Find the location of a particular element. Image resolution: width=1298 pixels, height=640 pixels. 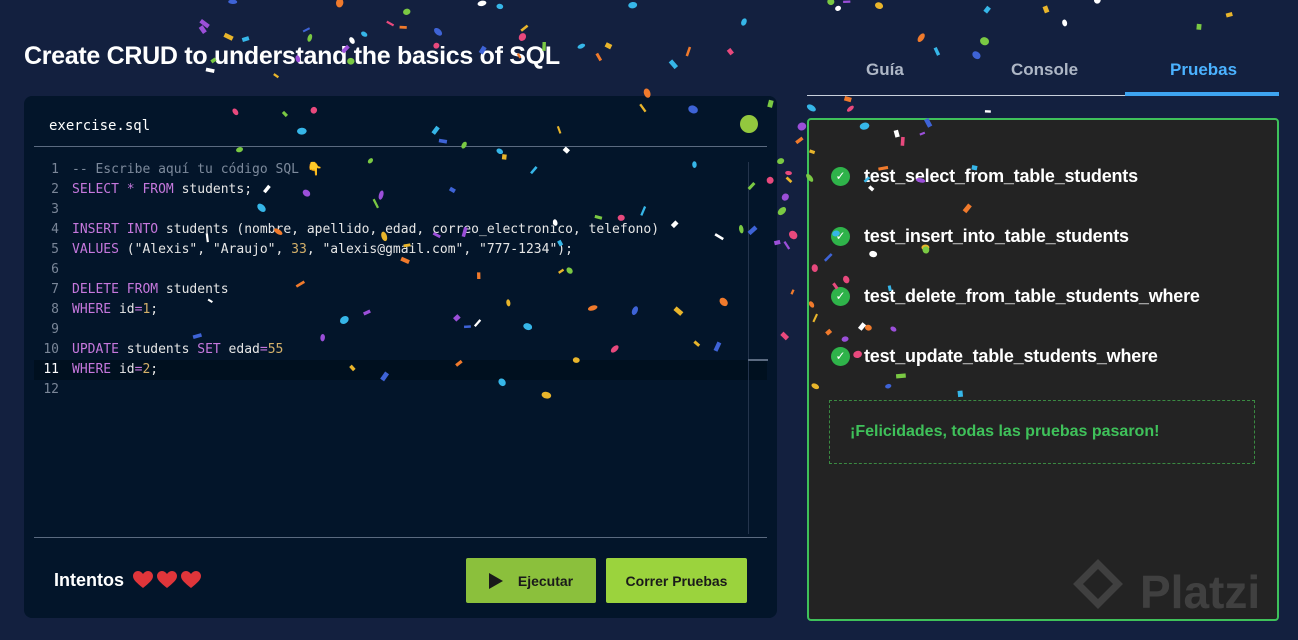

code-line: 8 WHERE id=1; is located at coordinates (400, 310).